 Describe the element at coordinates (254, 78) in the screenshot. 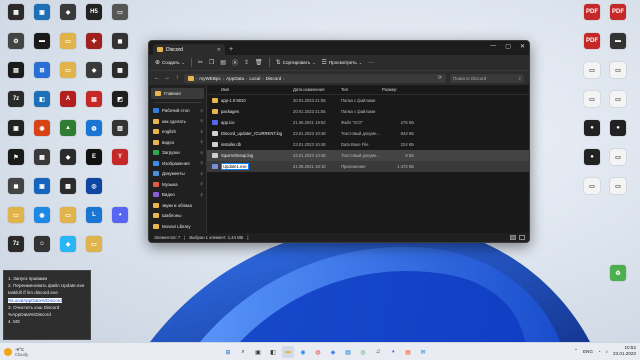

I see `breadcrumb-local: Local` at that location.